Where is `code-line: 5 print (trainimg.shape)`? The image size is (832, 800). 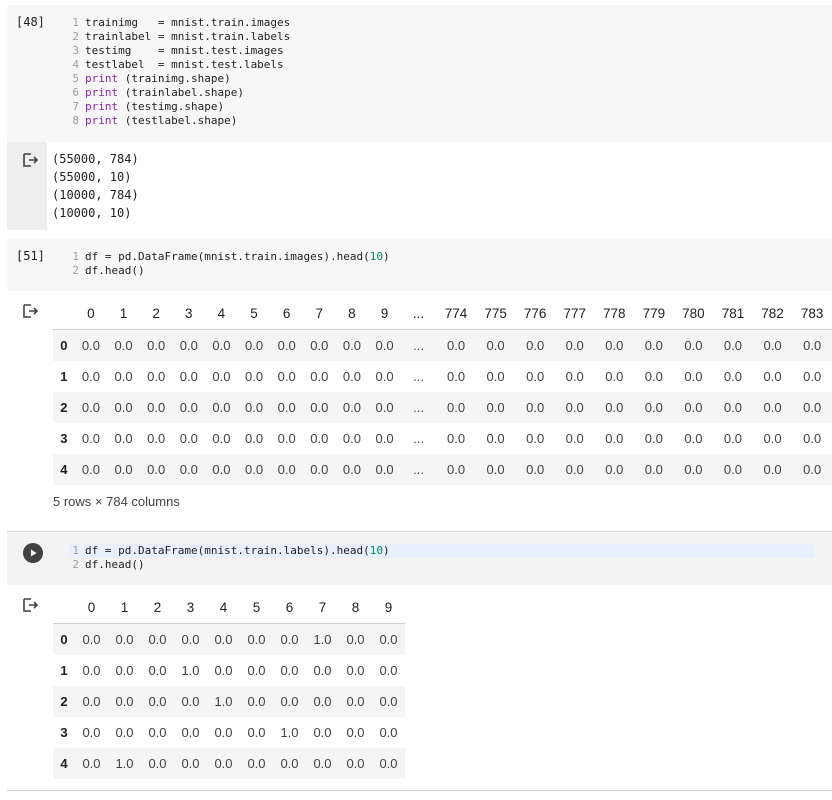
code-line: 5 print (trainimg.shape) is located at coordinates (179, 79).